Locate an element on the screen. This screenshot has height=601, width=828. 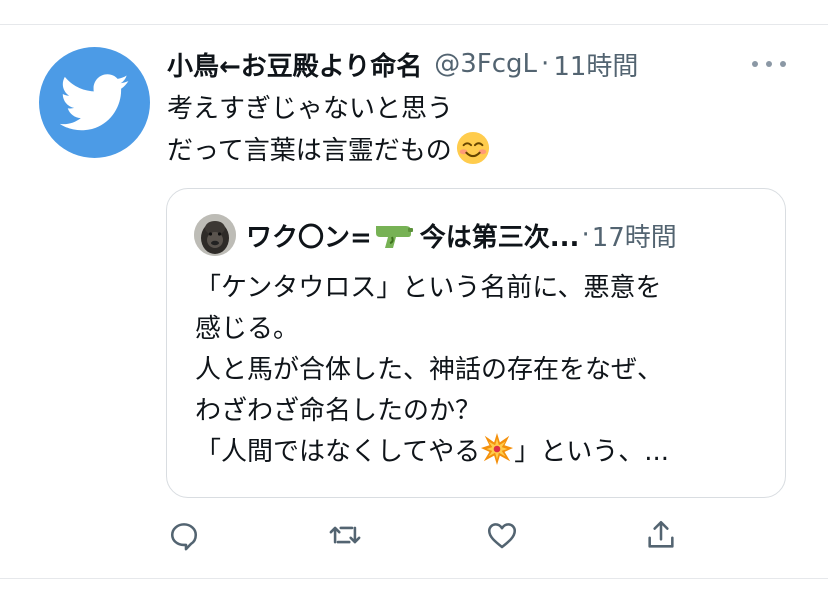
retweet-button is located at coordinates (345, 535).